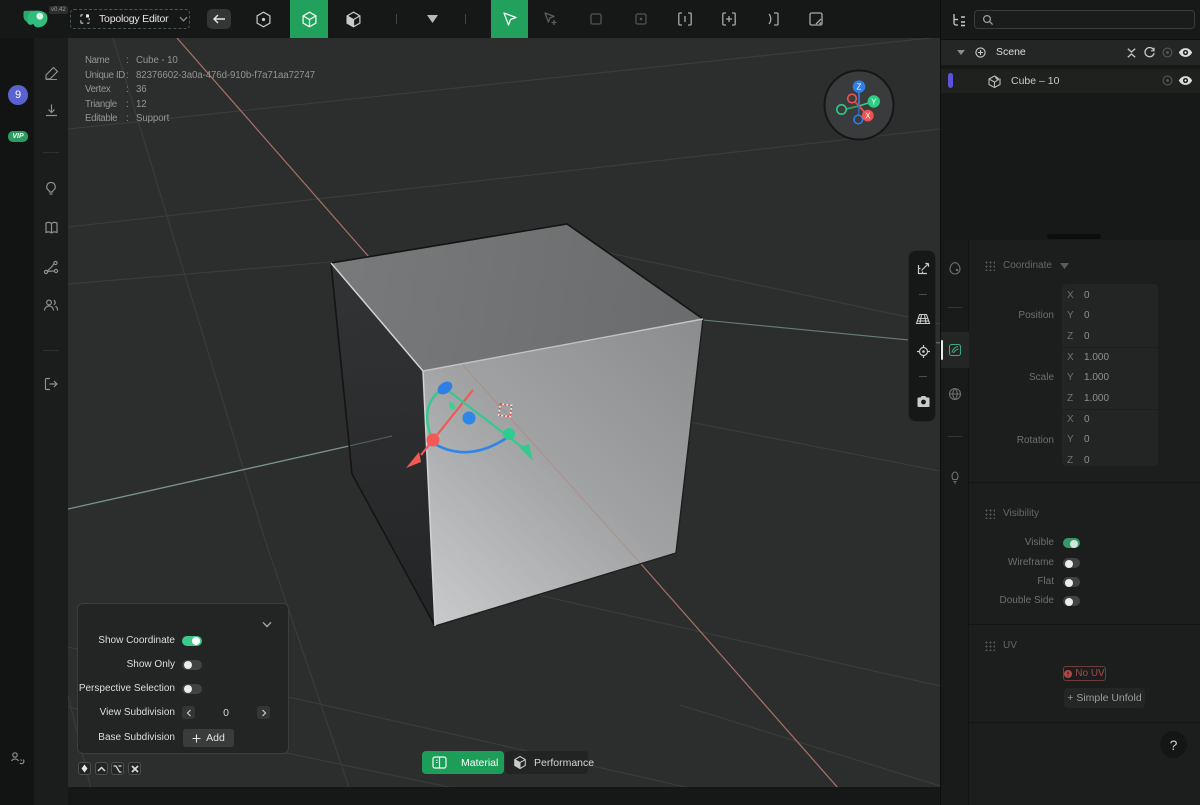  Describe the element at coordinates (859, 87) in the screenshot. I see `svg-text: Z` at that location.